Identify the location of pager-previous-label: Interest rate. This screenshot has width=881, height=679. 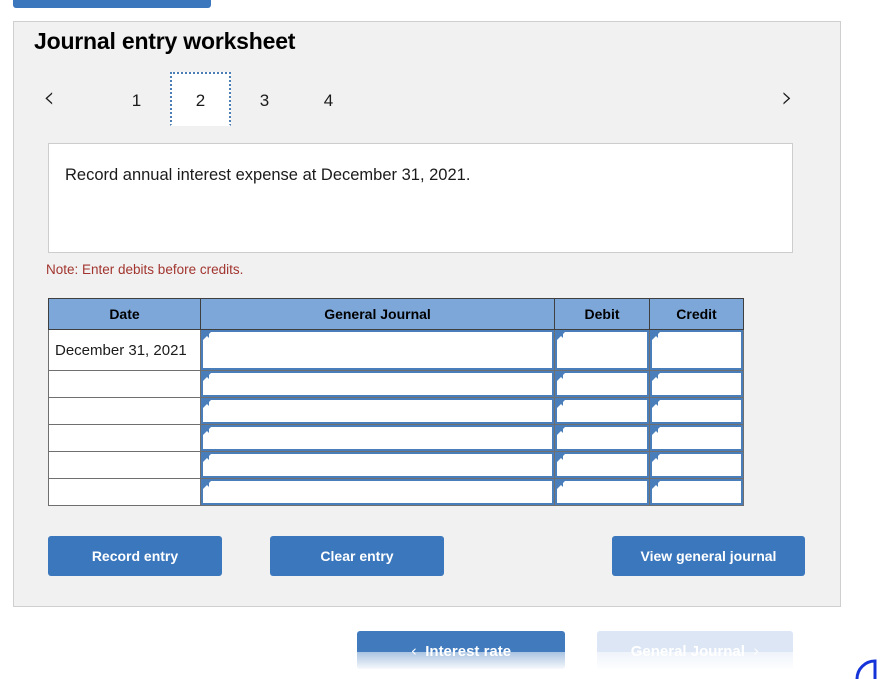
(468, 651).